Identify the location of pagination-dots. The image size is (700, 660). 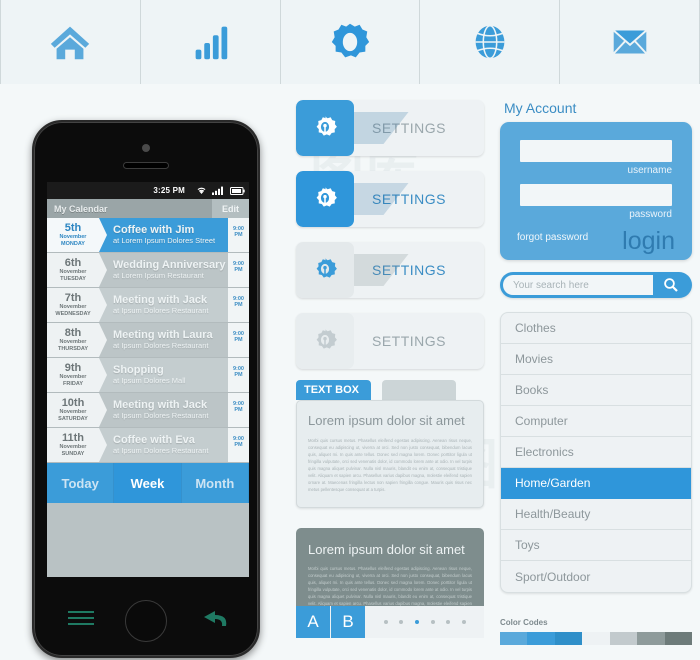
(425, 622).